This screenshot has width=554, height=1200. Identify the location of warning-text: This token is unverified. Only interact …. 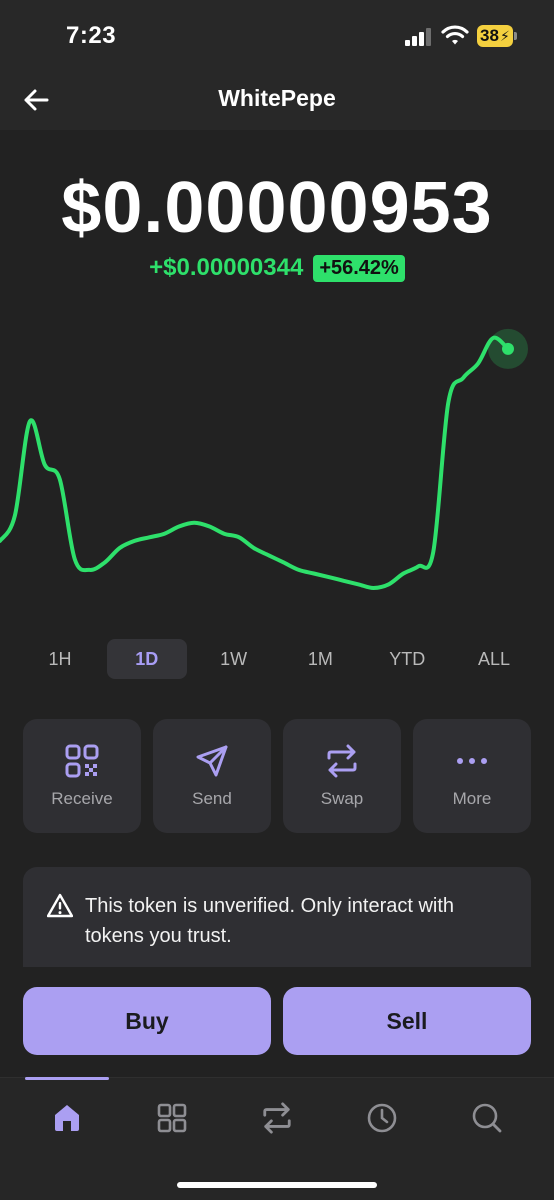
(270, 921).